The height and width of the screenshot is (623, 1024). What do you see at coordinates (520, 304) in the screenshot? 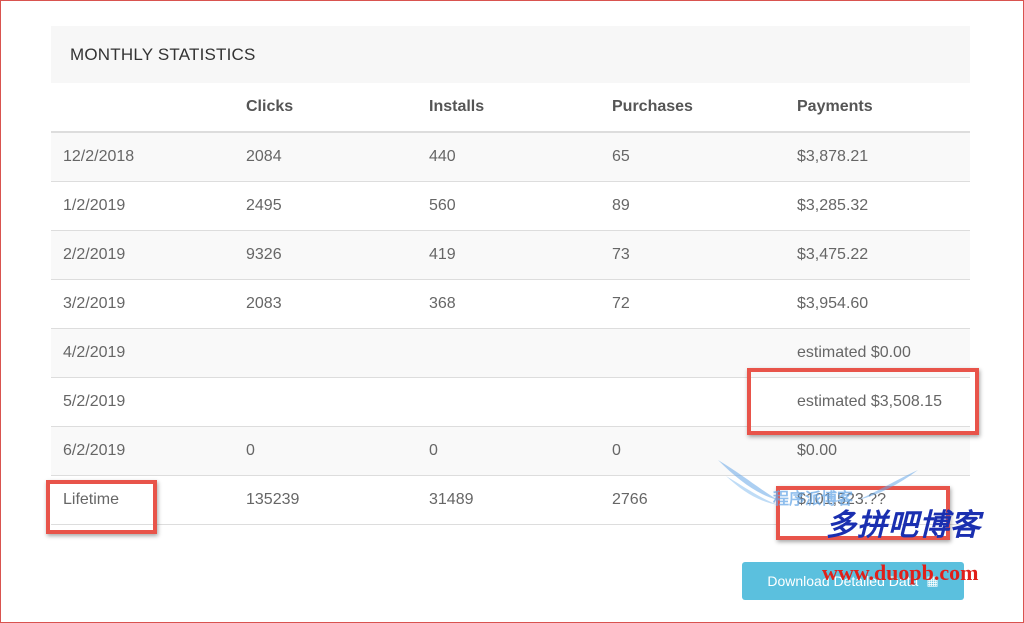
I see `cell-installs: 368` at bounding box center [520, 304].